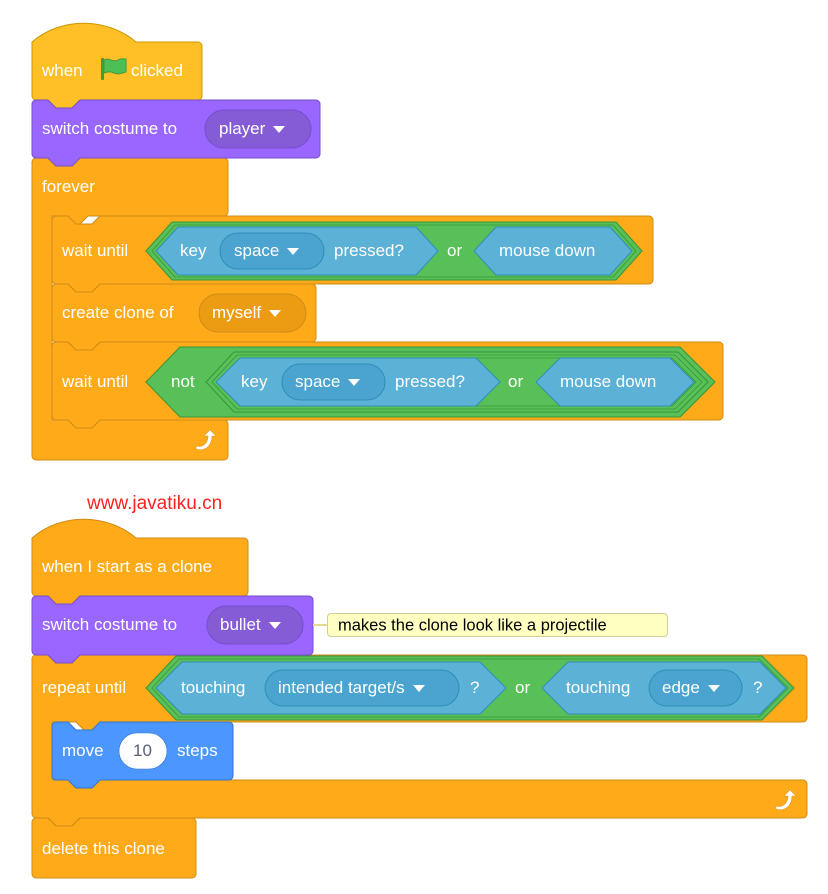  Describe the element at coordinates (516, 381) in the screenshot. I see `or-label-2: or` at that location.